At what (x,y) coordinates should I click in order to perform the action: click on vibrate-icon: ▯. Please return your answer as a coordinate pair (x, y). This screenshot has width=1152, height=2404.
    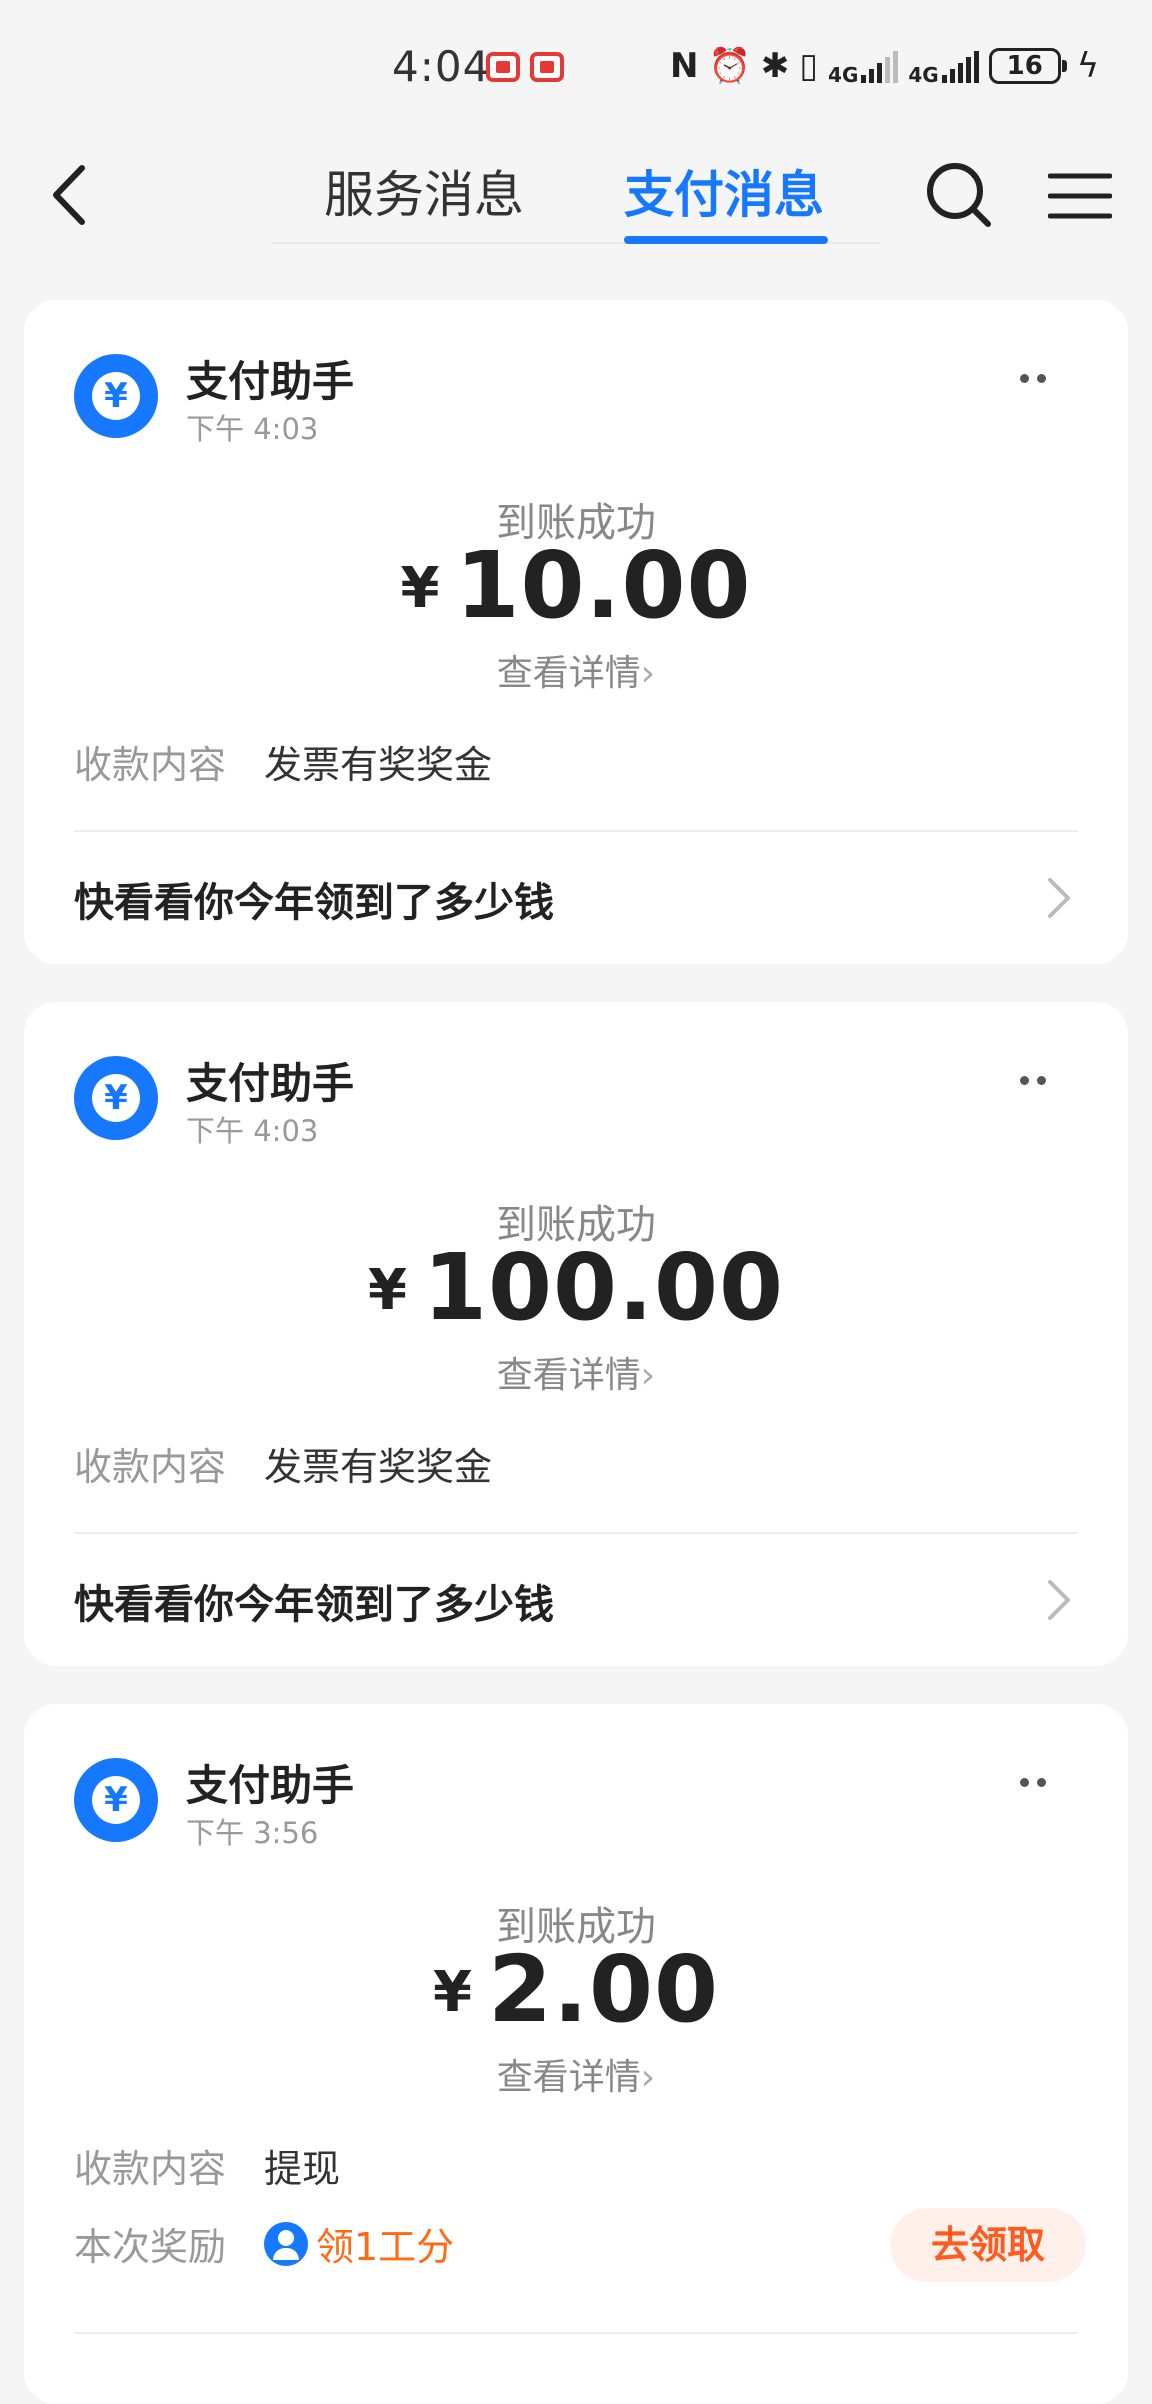
    Looking at the image, I should click on (809, 66).